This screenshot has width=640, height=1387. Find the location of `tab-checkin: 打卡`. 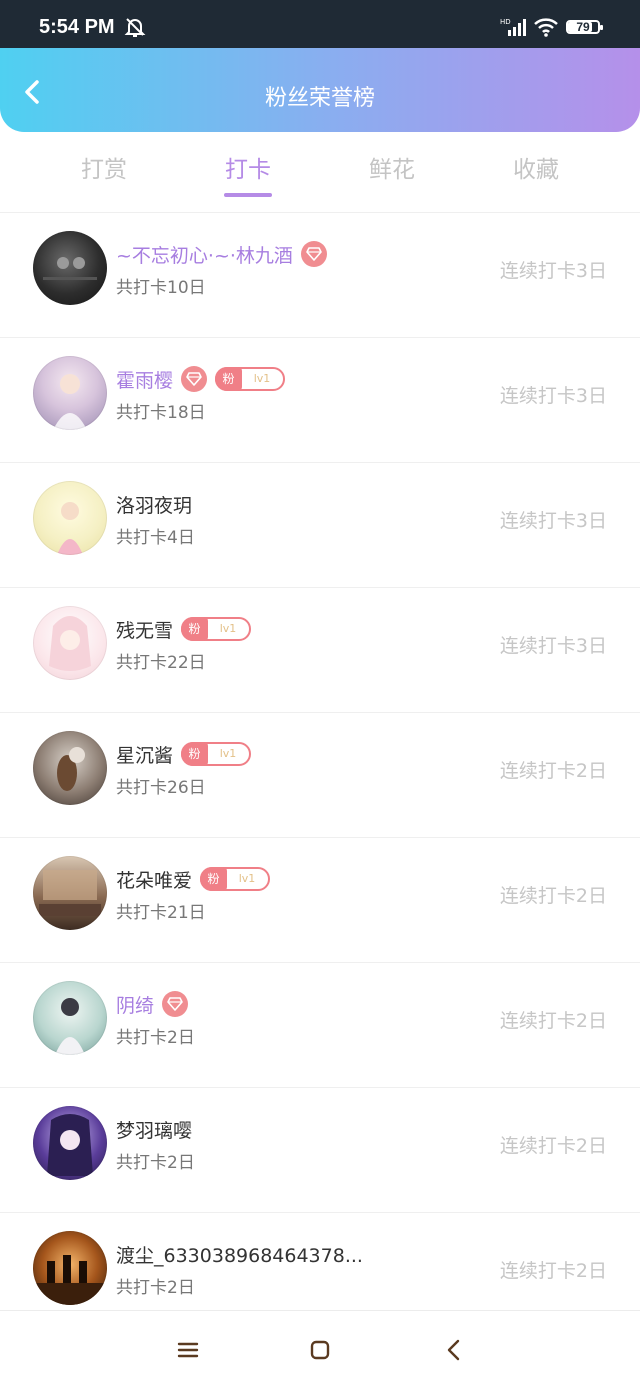

tab-checkin: 打卡 is located at coordinates (248, 167).